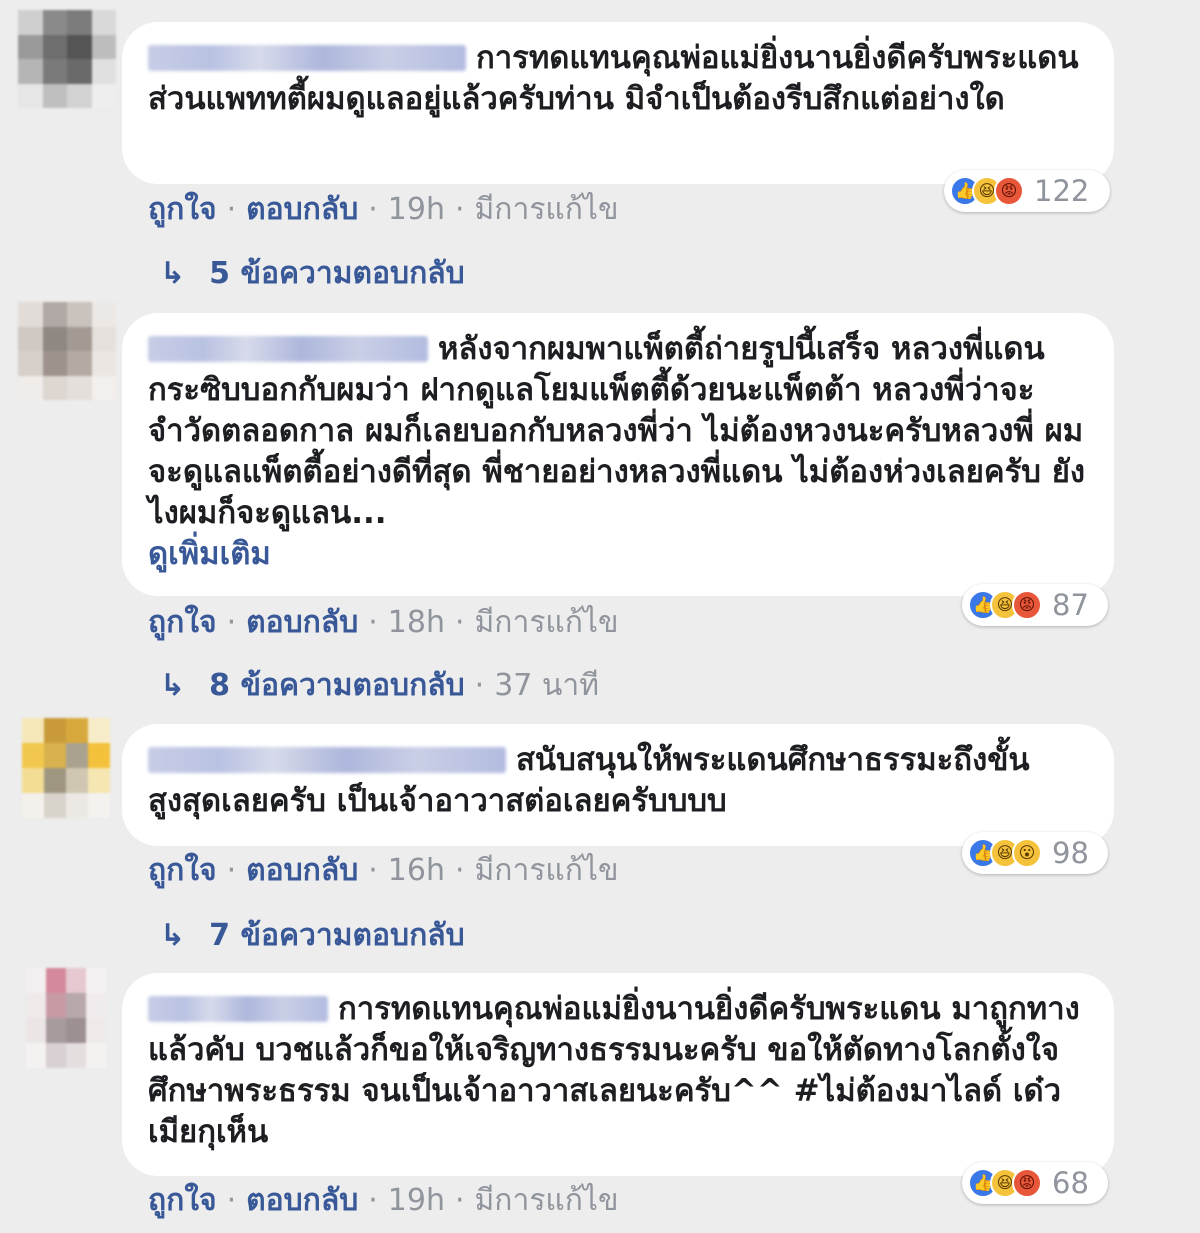  What do you see at coordinates (1070, 605) in the screenshot?
I see `reaction-count: 87` at bounding box center [1070, 605].